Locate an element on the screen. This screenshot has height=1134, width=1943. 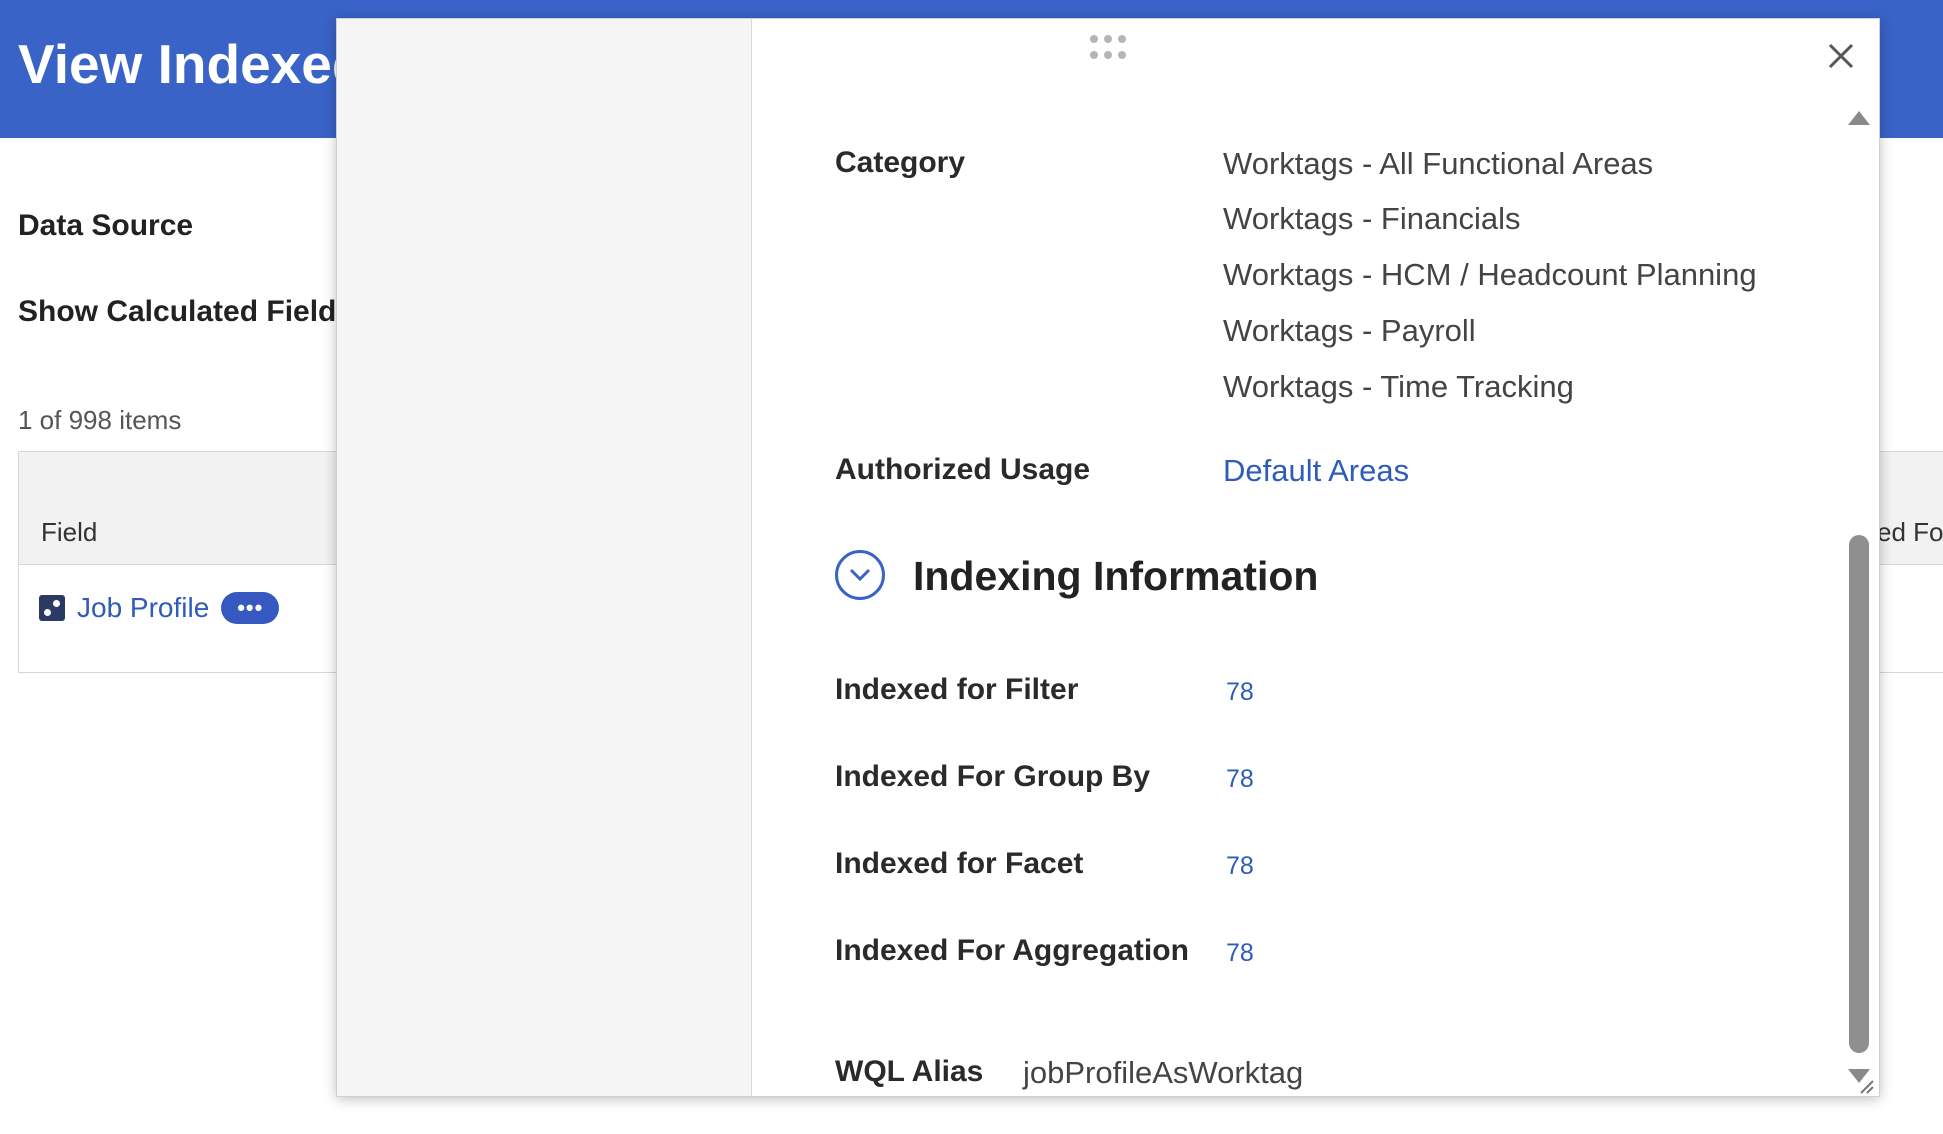
indexed-aggregation-count: 78 is located at coordinates (1240, 953).